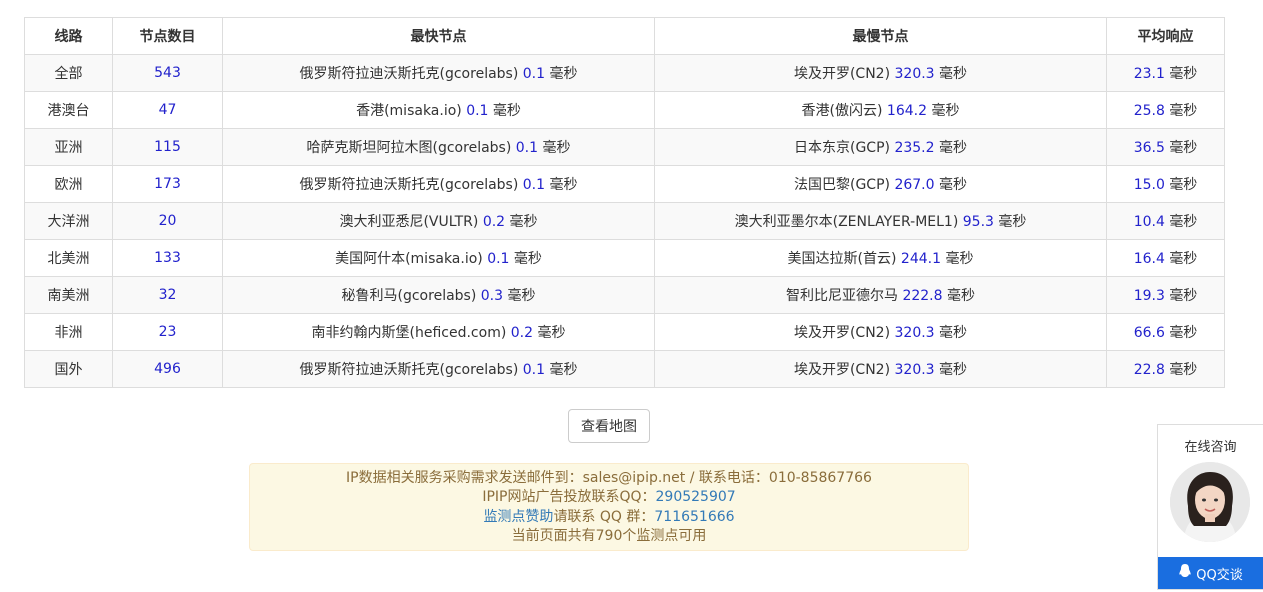 The height and width of the screenshot is (592, 1263). What do you see at coordinates (68, 184) in the screenshot?
I see `route-name: 欧洲` at bounding box center [68, 184].